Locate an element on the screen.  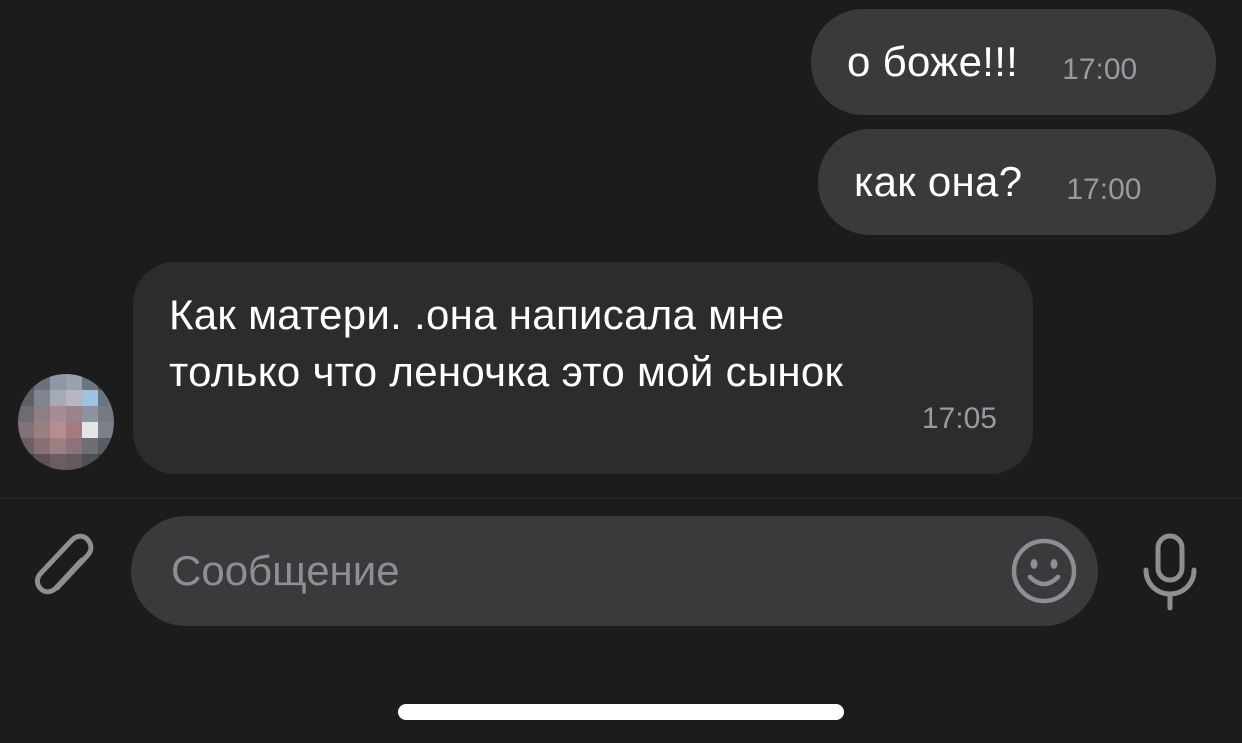
message-text: о боже!!! is located at coordinates (933, 61).